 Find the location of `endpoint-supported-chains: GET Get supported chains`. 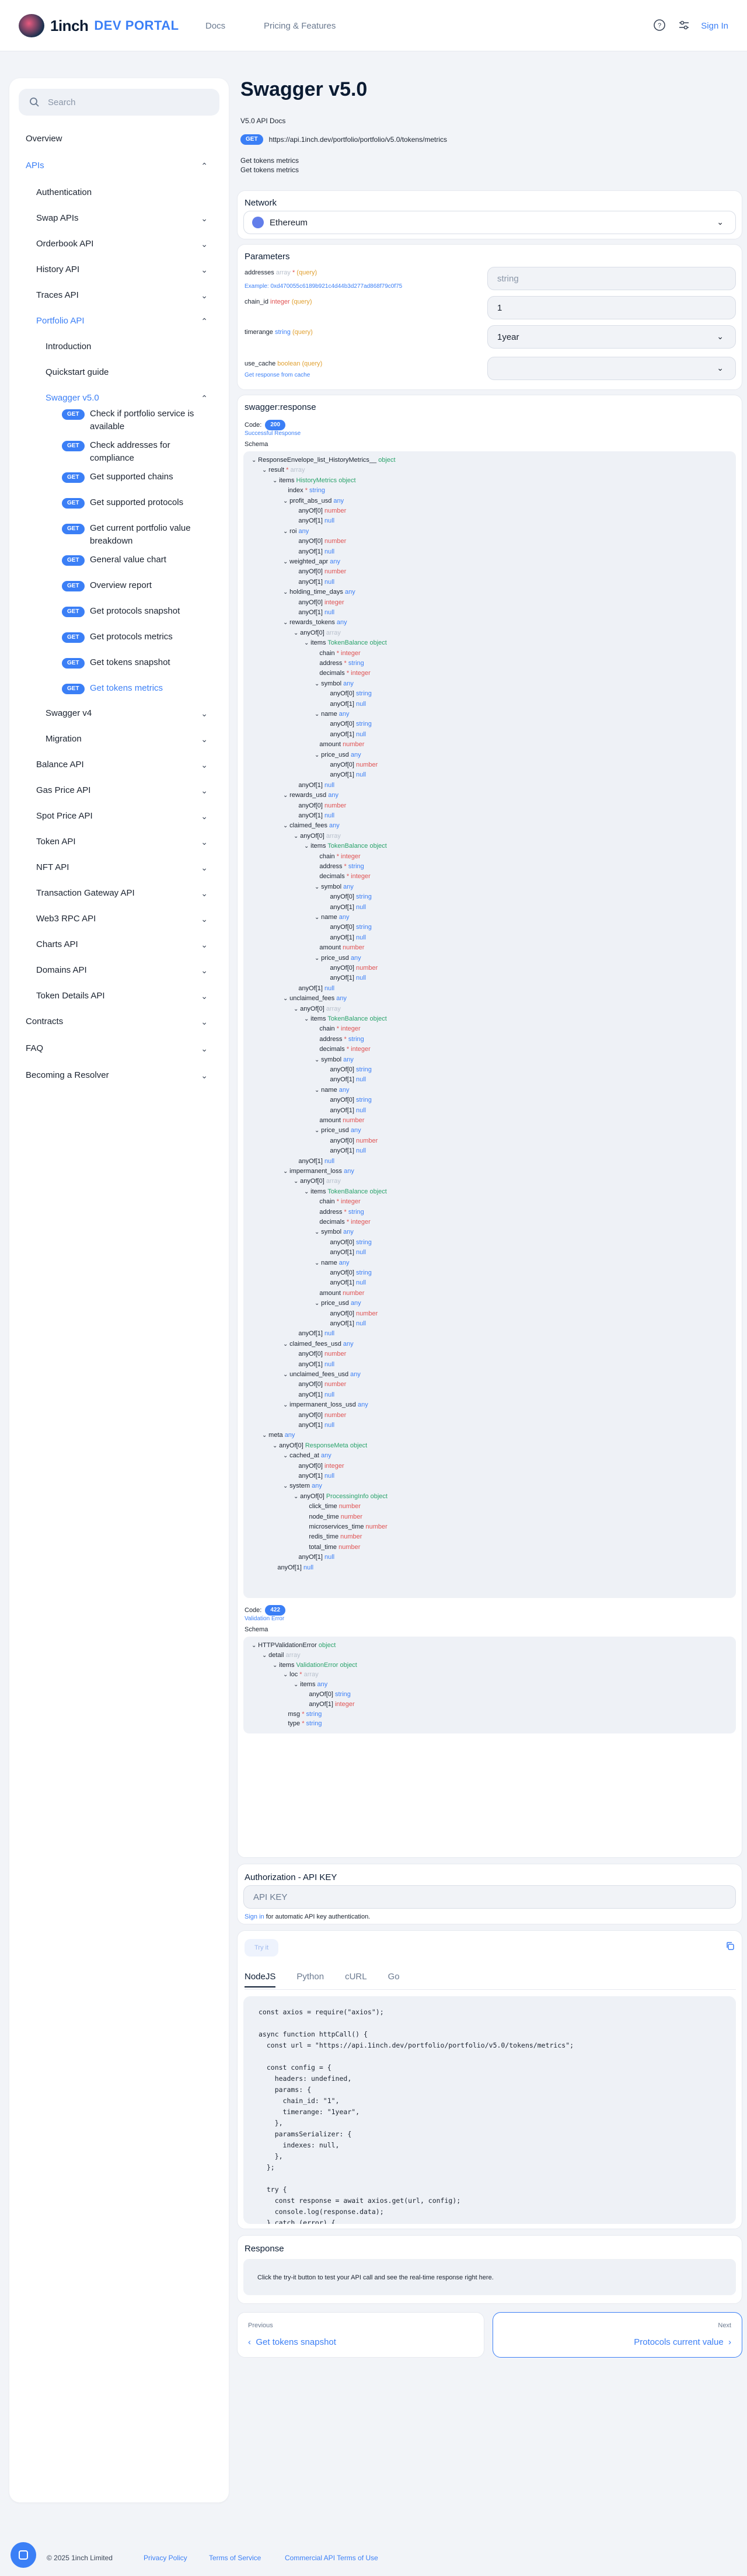

endpoint-supported-chains: GET Get supported chains is located at coordinates (136, 477).